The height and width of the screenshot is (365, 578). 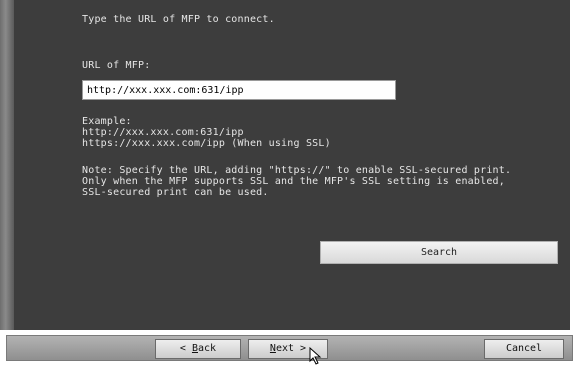 I want to click on url-input, so click(x=239, y=90).